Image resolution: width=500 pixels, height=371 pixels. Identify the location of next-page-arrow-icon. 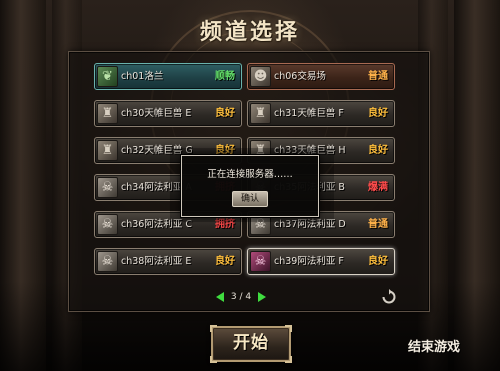
(262, 297).